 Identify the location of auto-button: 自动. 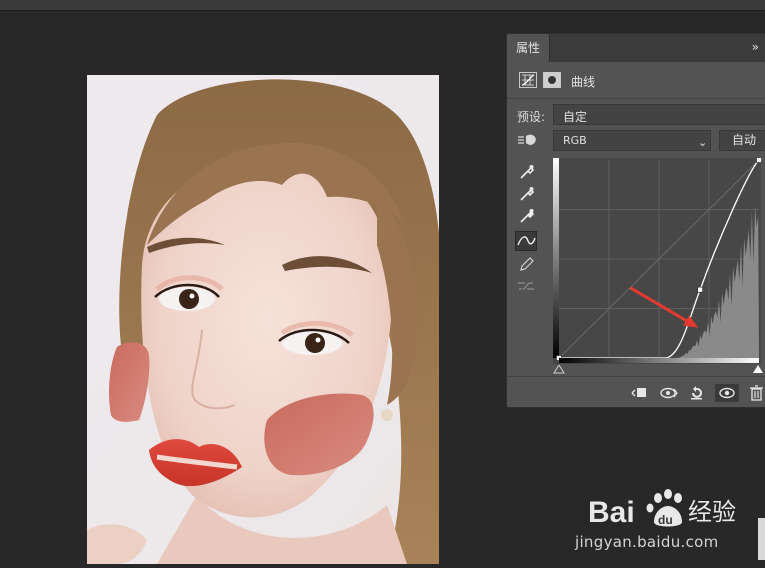
(742, 140).